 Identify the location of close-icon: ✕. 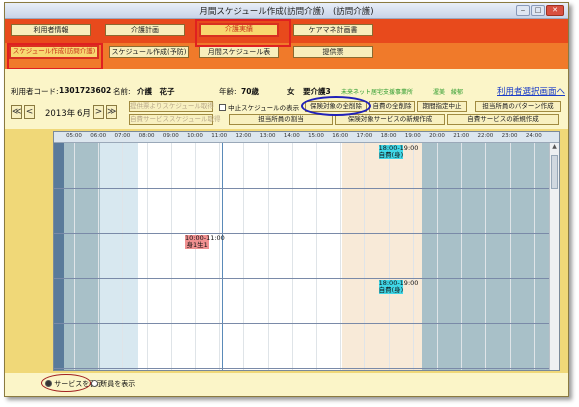
(555, 10).